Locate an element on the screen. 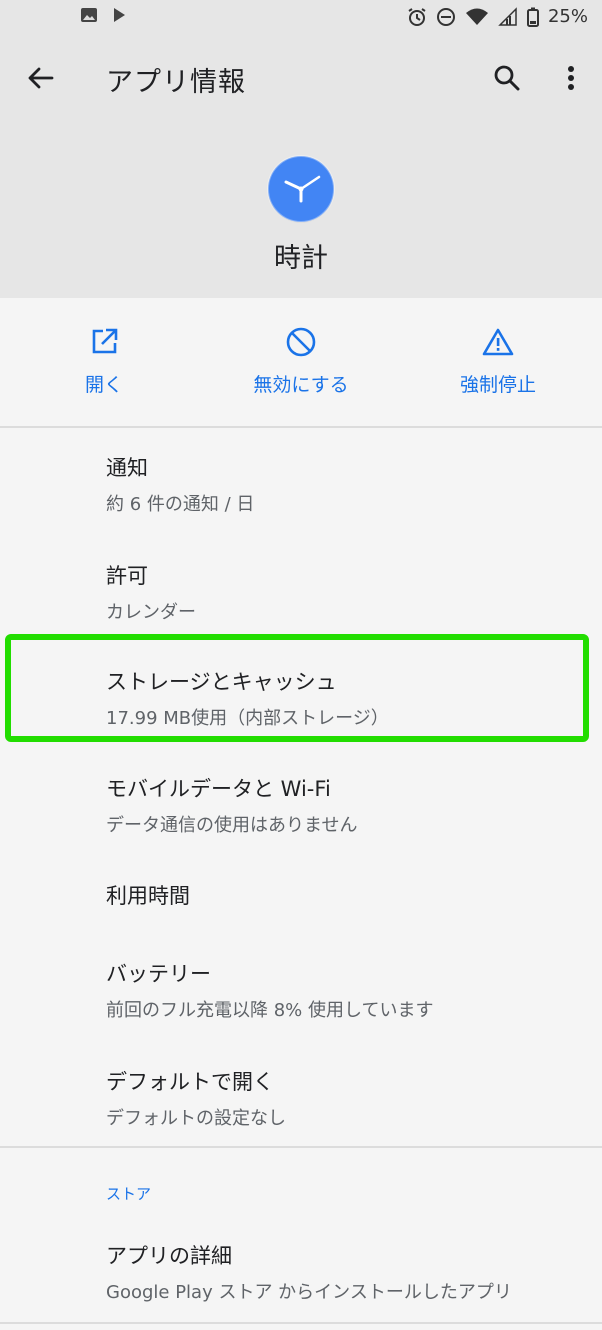  play-icon is located at coordinates (119, 15).